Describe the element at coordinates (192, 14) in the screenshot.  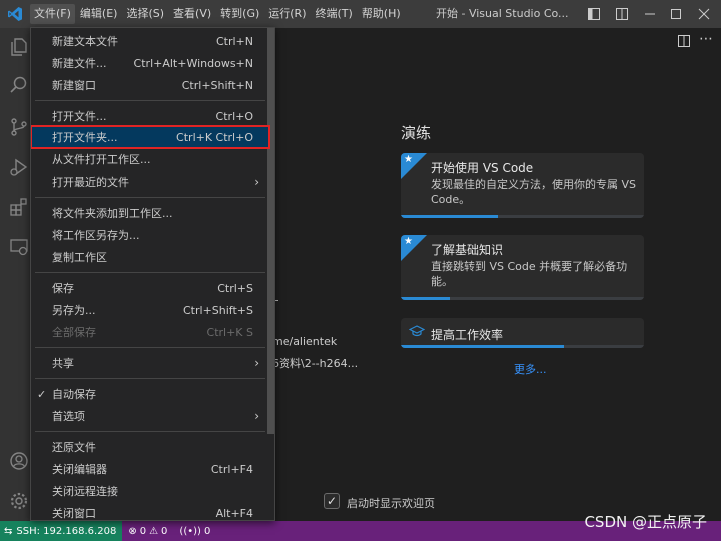
I see `menu-view: 查看(V)` at that location.